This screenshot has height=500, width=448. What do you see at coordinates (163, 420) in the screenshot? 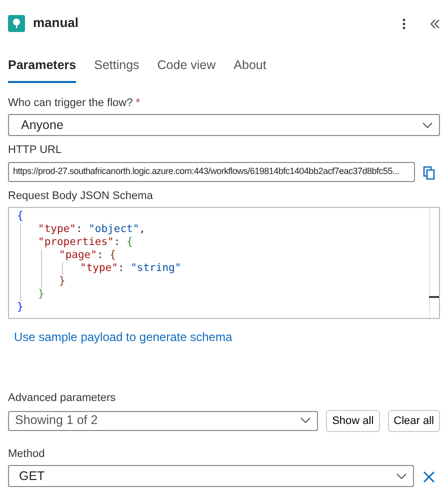
I see `advanced-parameters-dropdown: Showing 1 of 2` at bounding box center [163, 420].